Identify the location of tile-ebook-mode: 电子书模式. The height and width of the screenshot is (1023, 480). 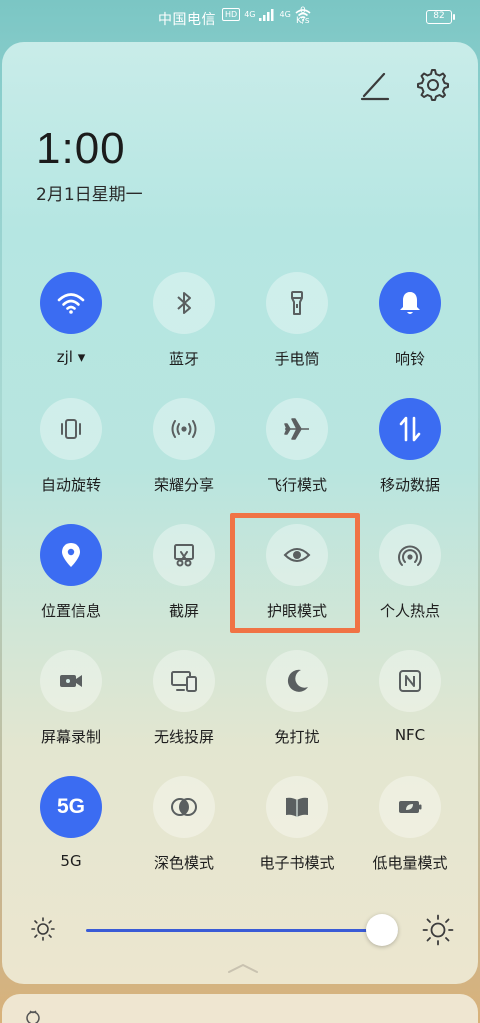
(296, 831).